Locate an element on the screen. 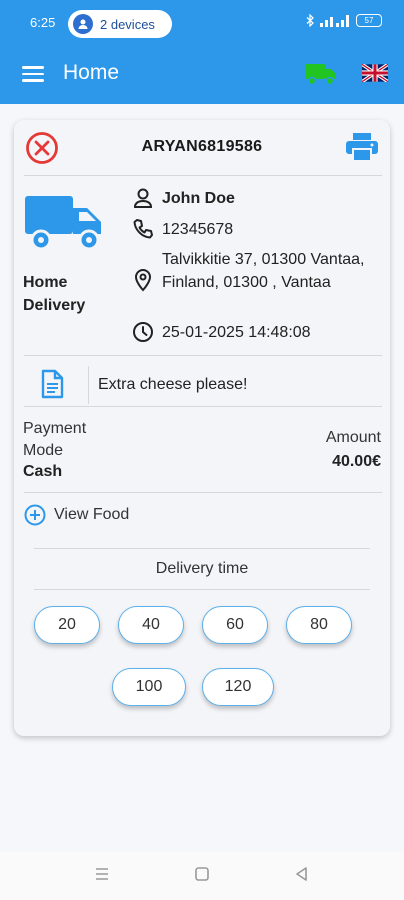  delivery-type: Home Delivery is located at coordinates (54, 294).